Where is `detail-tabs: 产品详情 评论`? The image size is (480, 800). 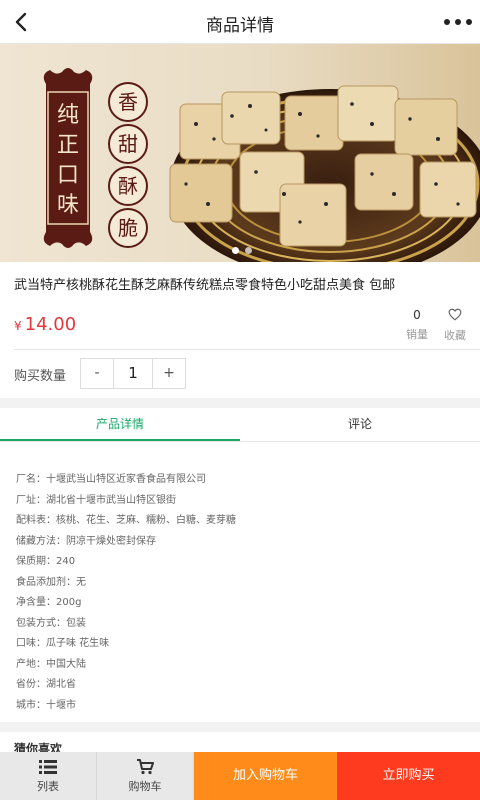 detail-tabs: 产品详情 评论 is located at coordinates (240, 425).